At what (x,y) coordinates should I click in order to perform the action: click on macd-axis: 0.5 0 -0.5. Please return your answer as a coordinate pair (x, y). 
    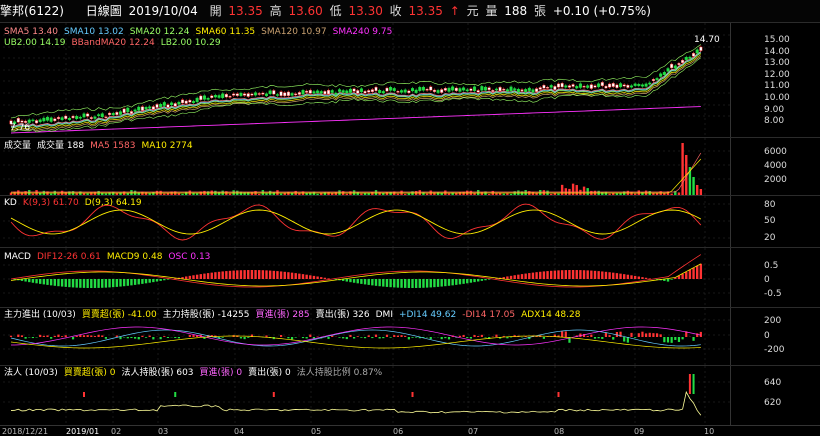
    Looking at the image, I should click on (775, 278).